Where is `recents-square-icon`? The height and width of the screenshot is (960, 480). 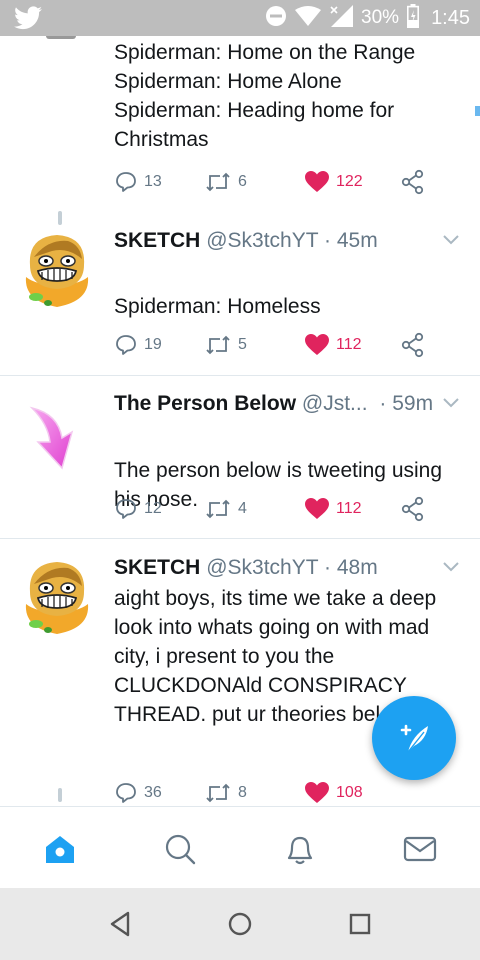 recents-square-icon is located at coordinates (360, 924).